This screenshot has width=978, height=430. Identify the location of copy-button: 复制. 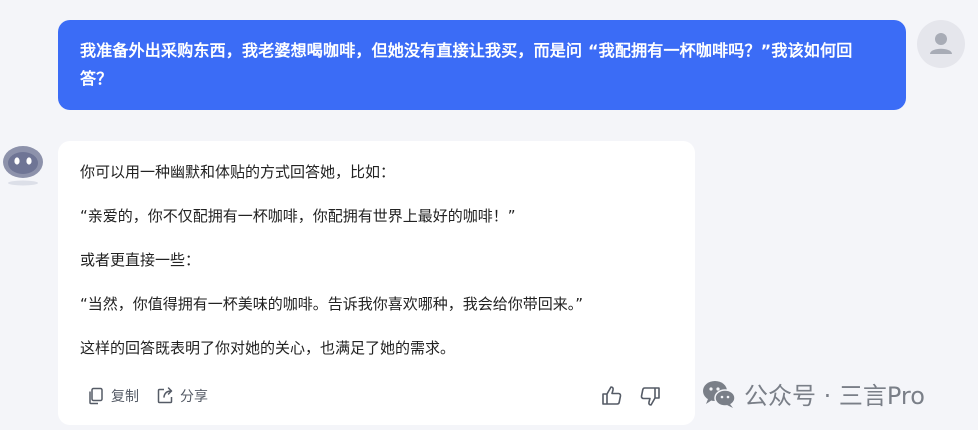
(112, 396).